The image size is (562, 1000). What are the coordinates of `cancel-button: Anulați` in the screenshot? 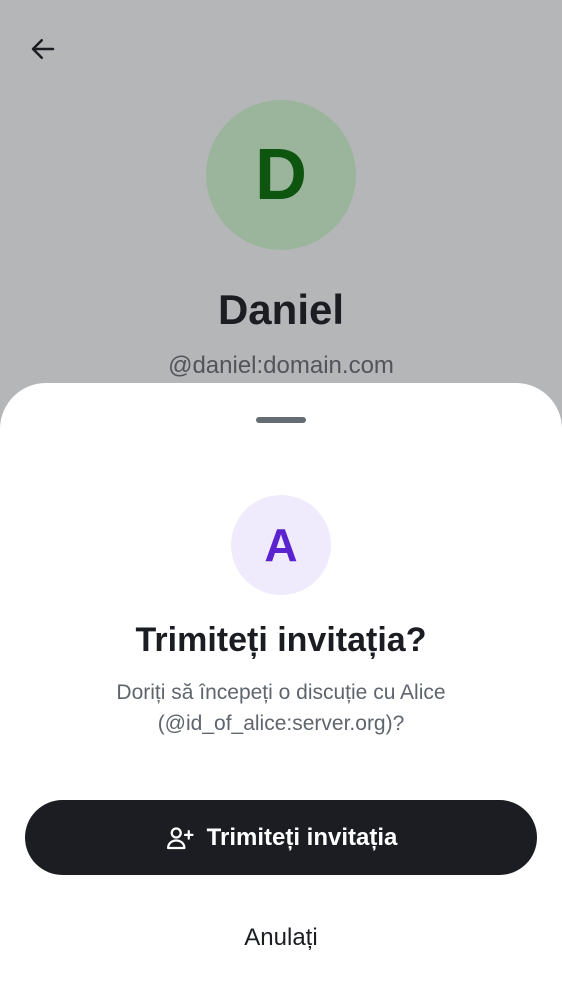 It's located at (281, 938).